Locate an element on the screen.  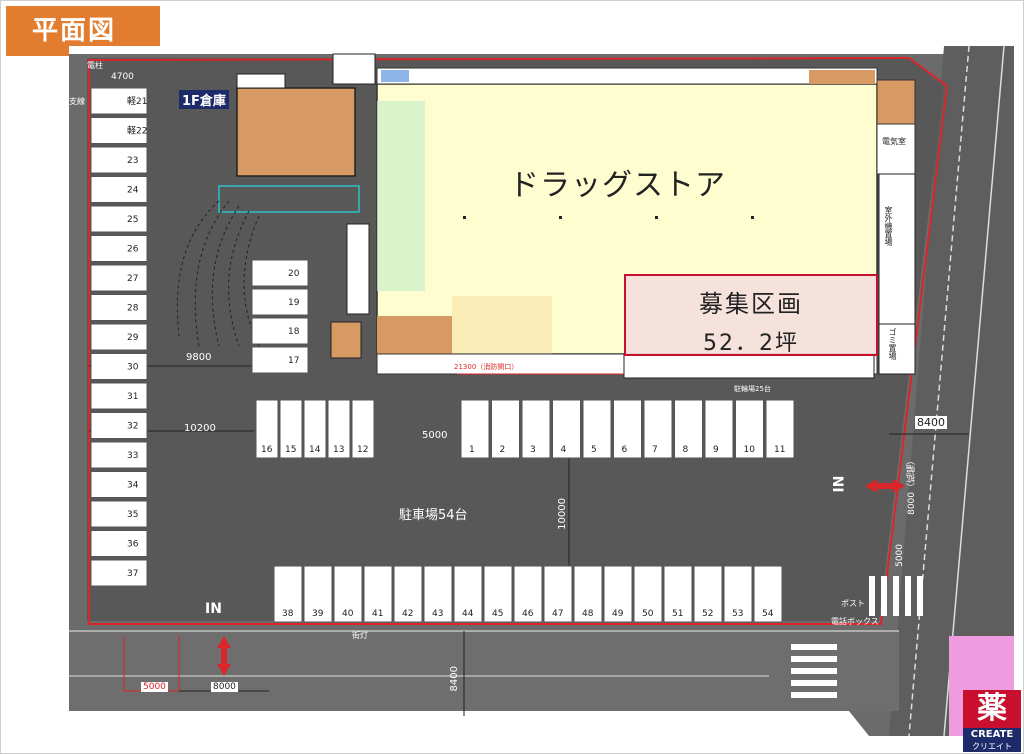
logo-name: CREATE is located at coordinates (992, 735).